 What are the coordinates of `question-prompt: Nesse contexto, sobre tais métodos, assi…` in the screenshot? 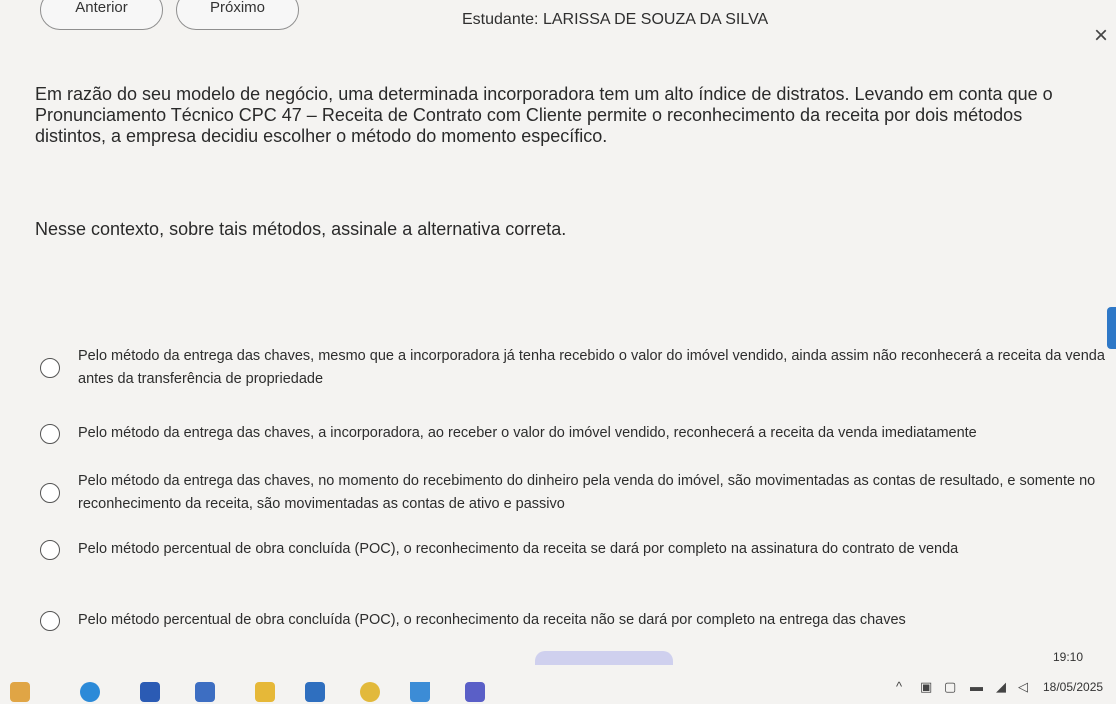 It's located at (301, 229).